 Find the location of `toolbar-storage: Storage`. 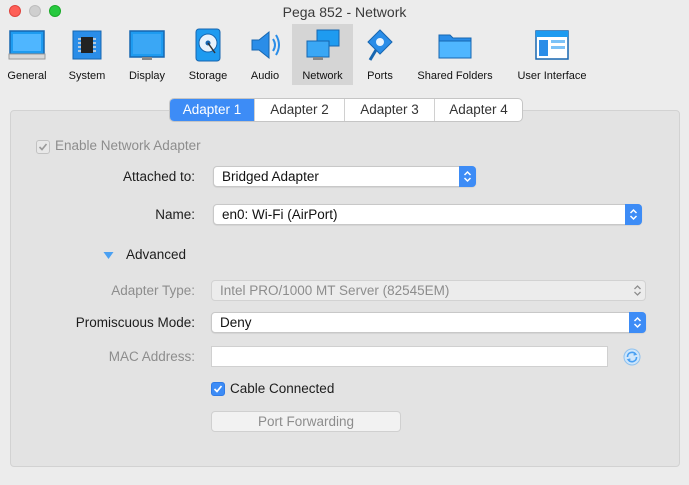

toolbar-storage: Storage is located at coordinates (208, 54).